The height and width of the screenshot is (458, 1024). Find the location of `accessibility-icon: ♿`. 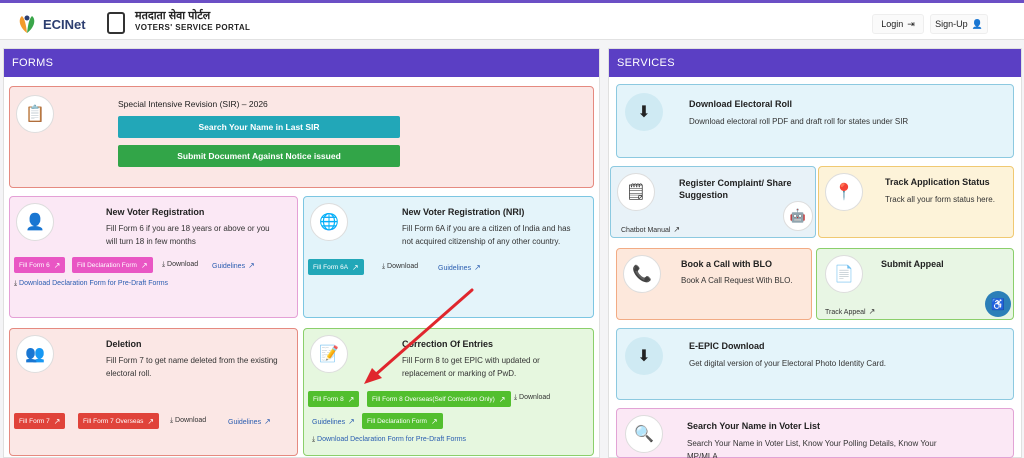

accessibility-icon: ♿ is located at coordinates (998, 304).